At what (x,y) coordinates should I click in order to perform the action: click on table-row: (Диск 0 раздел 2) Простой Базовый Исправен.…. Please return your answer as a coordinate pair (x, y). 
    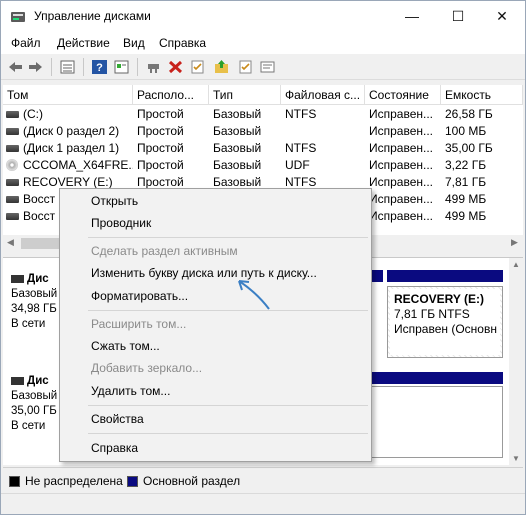
    Looking at the image, I should click on (263, 131).